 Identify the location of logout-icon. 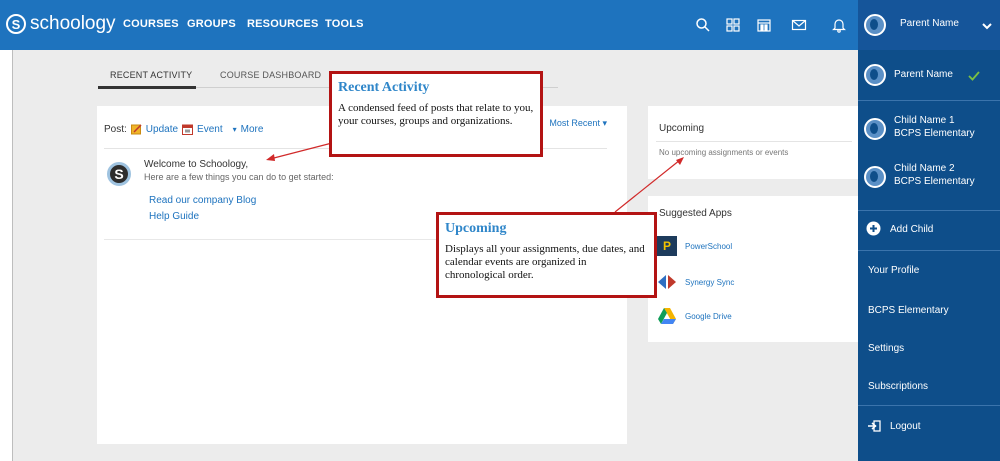
(874, 426).